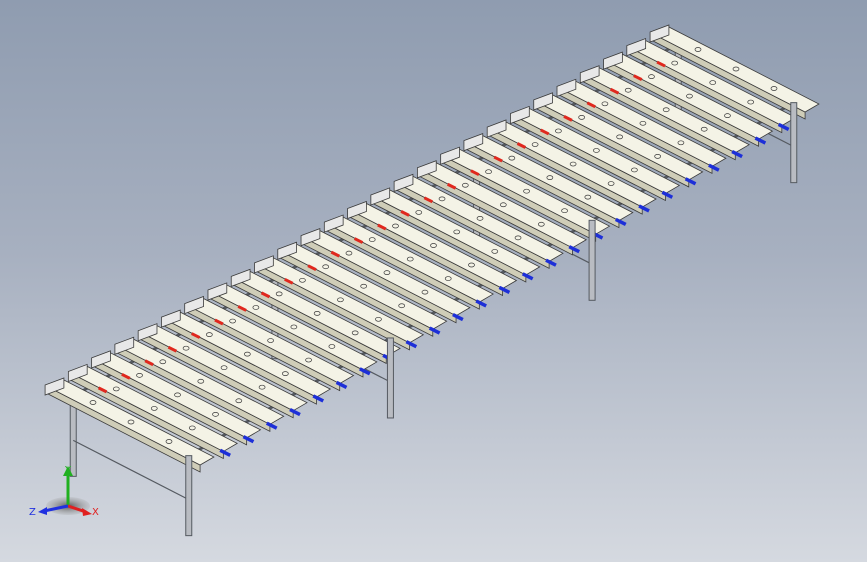 The image size is (867, 562). I want to click on z-axis-arrowhead, so click(42, 511).